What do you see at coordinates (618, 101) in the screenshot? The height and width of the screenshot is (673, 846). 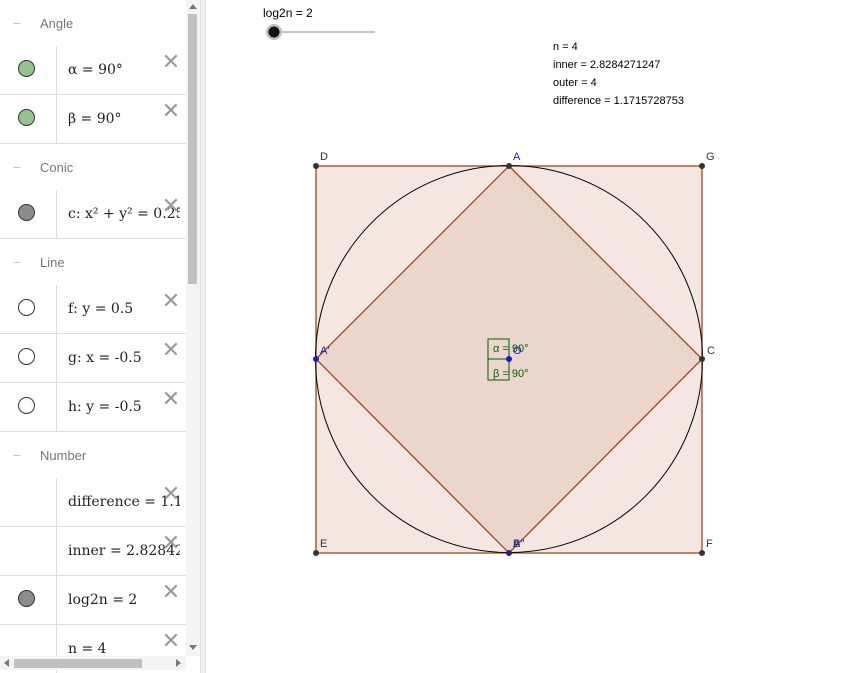 I see `info-difference: difference = 1.1715728753` at bounding box center [618, 101].